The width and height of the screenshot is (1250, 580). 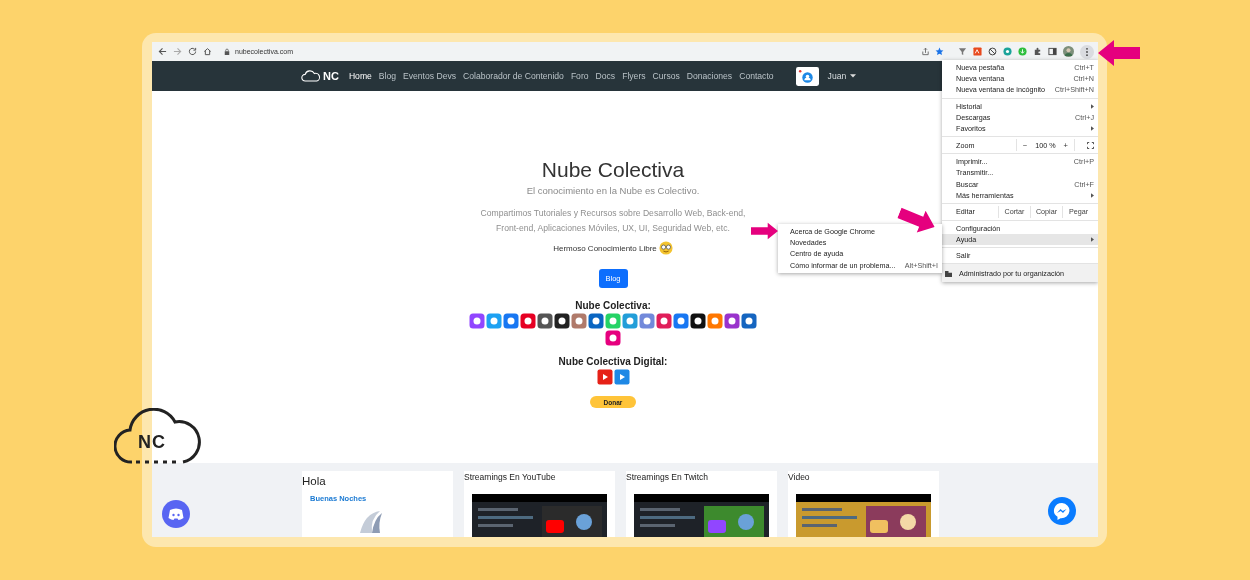 I want to click on building-icon, so click(x=948, y=273).